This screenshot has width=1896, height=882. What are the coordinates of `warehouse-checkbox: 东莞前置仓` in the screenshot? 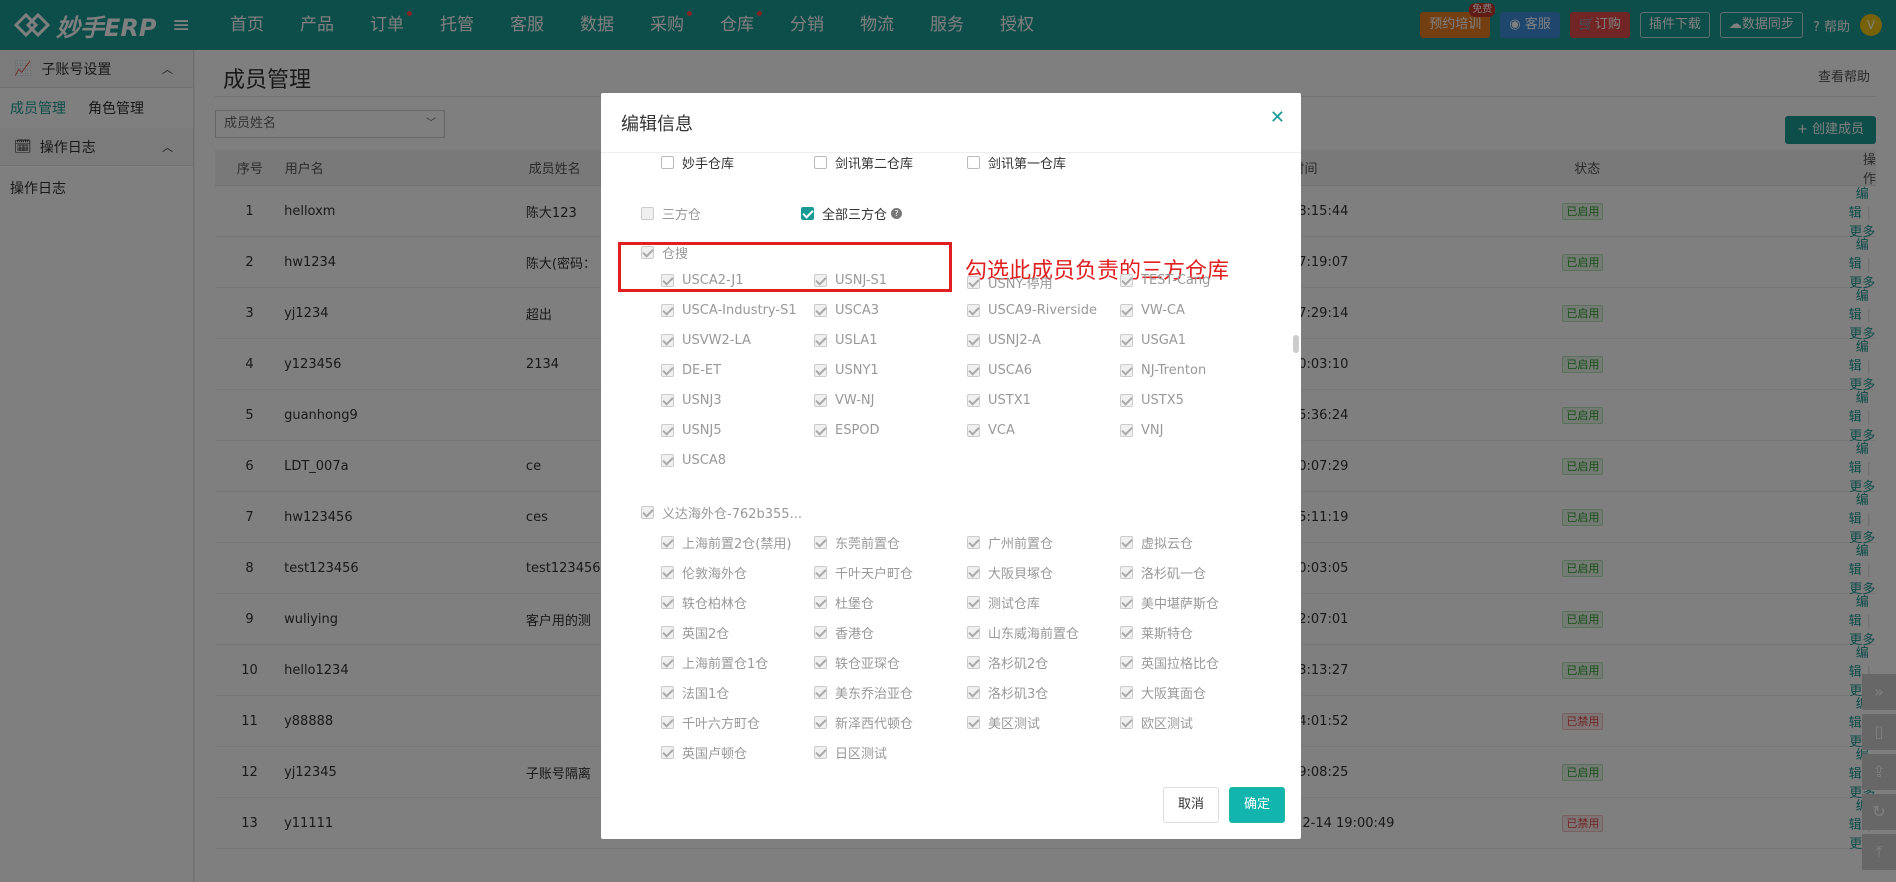 It's located at (857, 542).